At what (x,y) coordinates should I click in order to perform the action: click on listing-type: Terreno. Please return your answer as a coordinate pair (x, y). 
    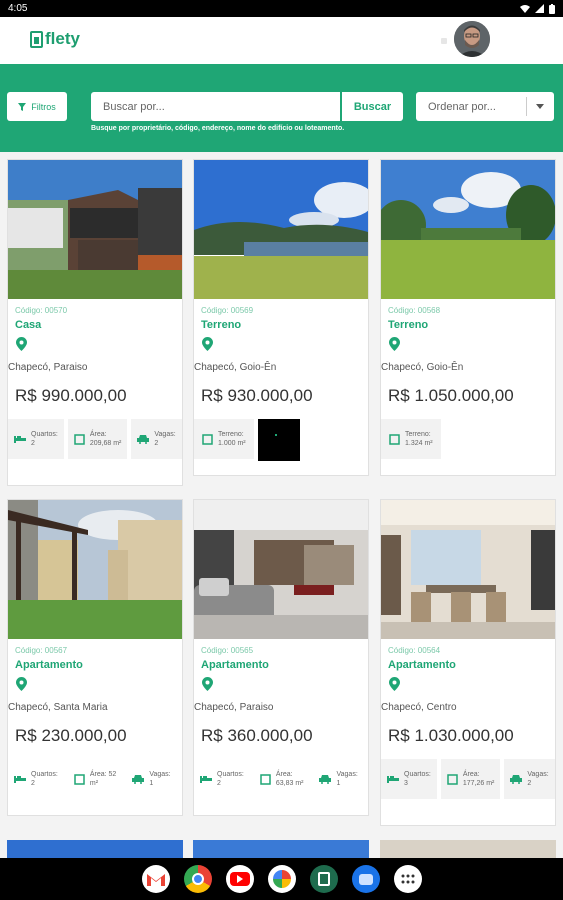
    Looking at the image, I should click on (408, 325).